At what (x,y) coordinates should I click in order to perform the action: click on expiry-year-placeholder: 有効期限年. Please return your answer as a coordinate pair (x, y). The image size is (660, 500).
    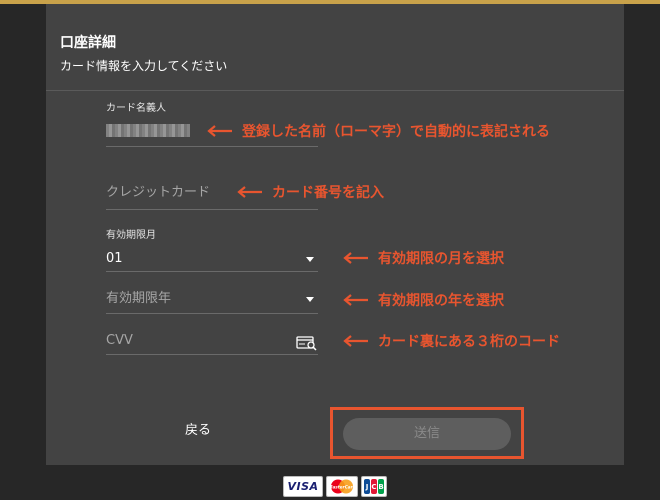
    Looking at the image, I should click on (139, 298).